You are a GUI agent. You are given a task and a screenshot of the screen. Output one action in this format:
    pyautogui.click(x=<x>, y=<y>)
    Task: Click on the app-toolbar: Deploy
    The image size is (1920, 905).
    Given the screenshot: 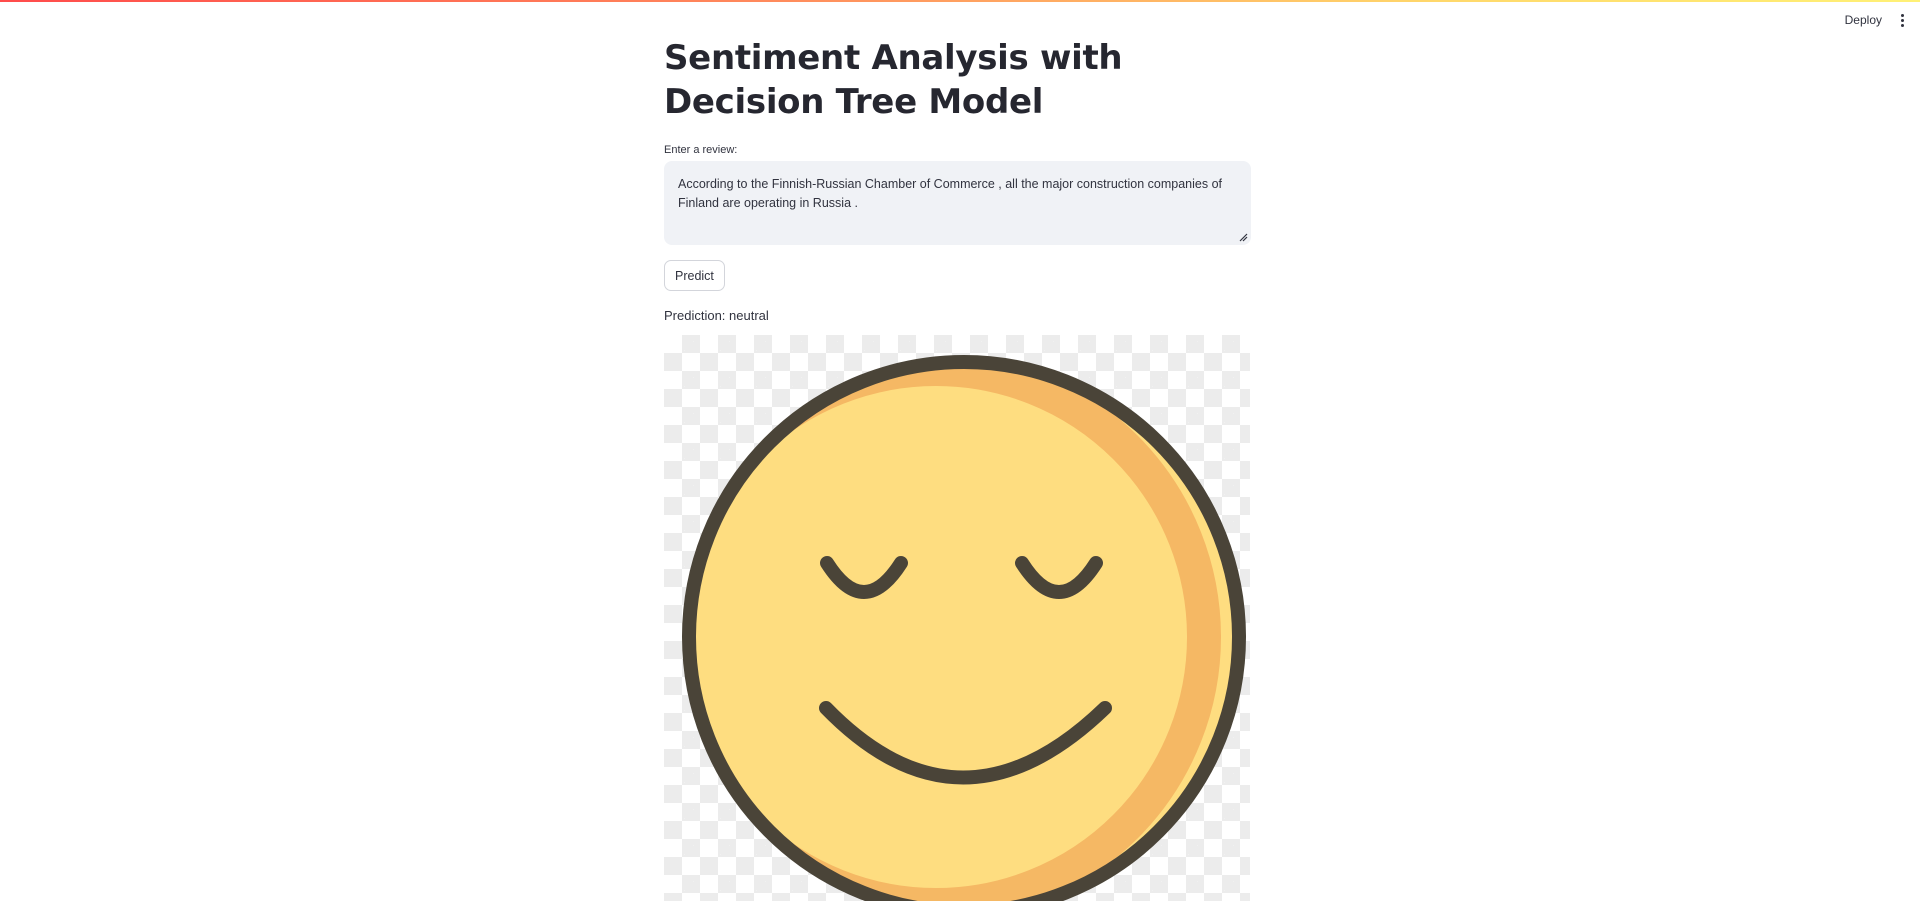 What is the action you would take?
    pyautogui.click(x=1876, y=20)
    